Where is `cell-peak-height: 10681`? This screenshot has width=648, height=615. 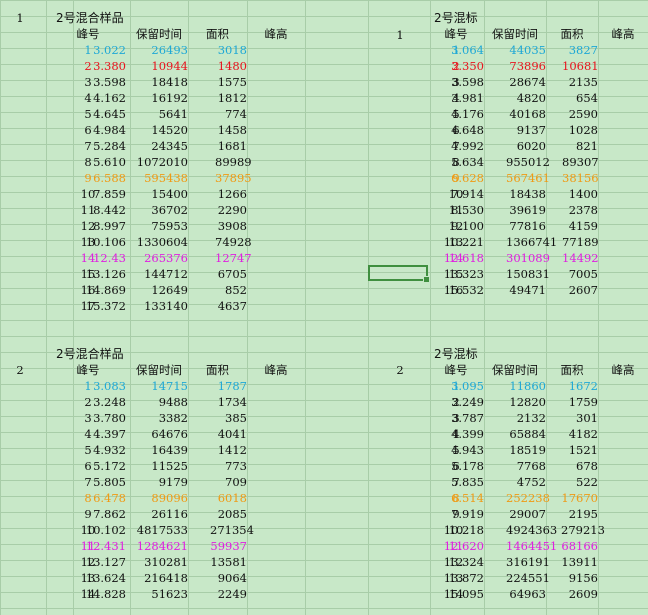 cell-peak-height: 10681 is located at coordinates (580, 66).